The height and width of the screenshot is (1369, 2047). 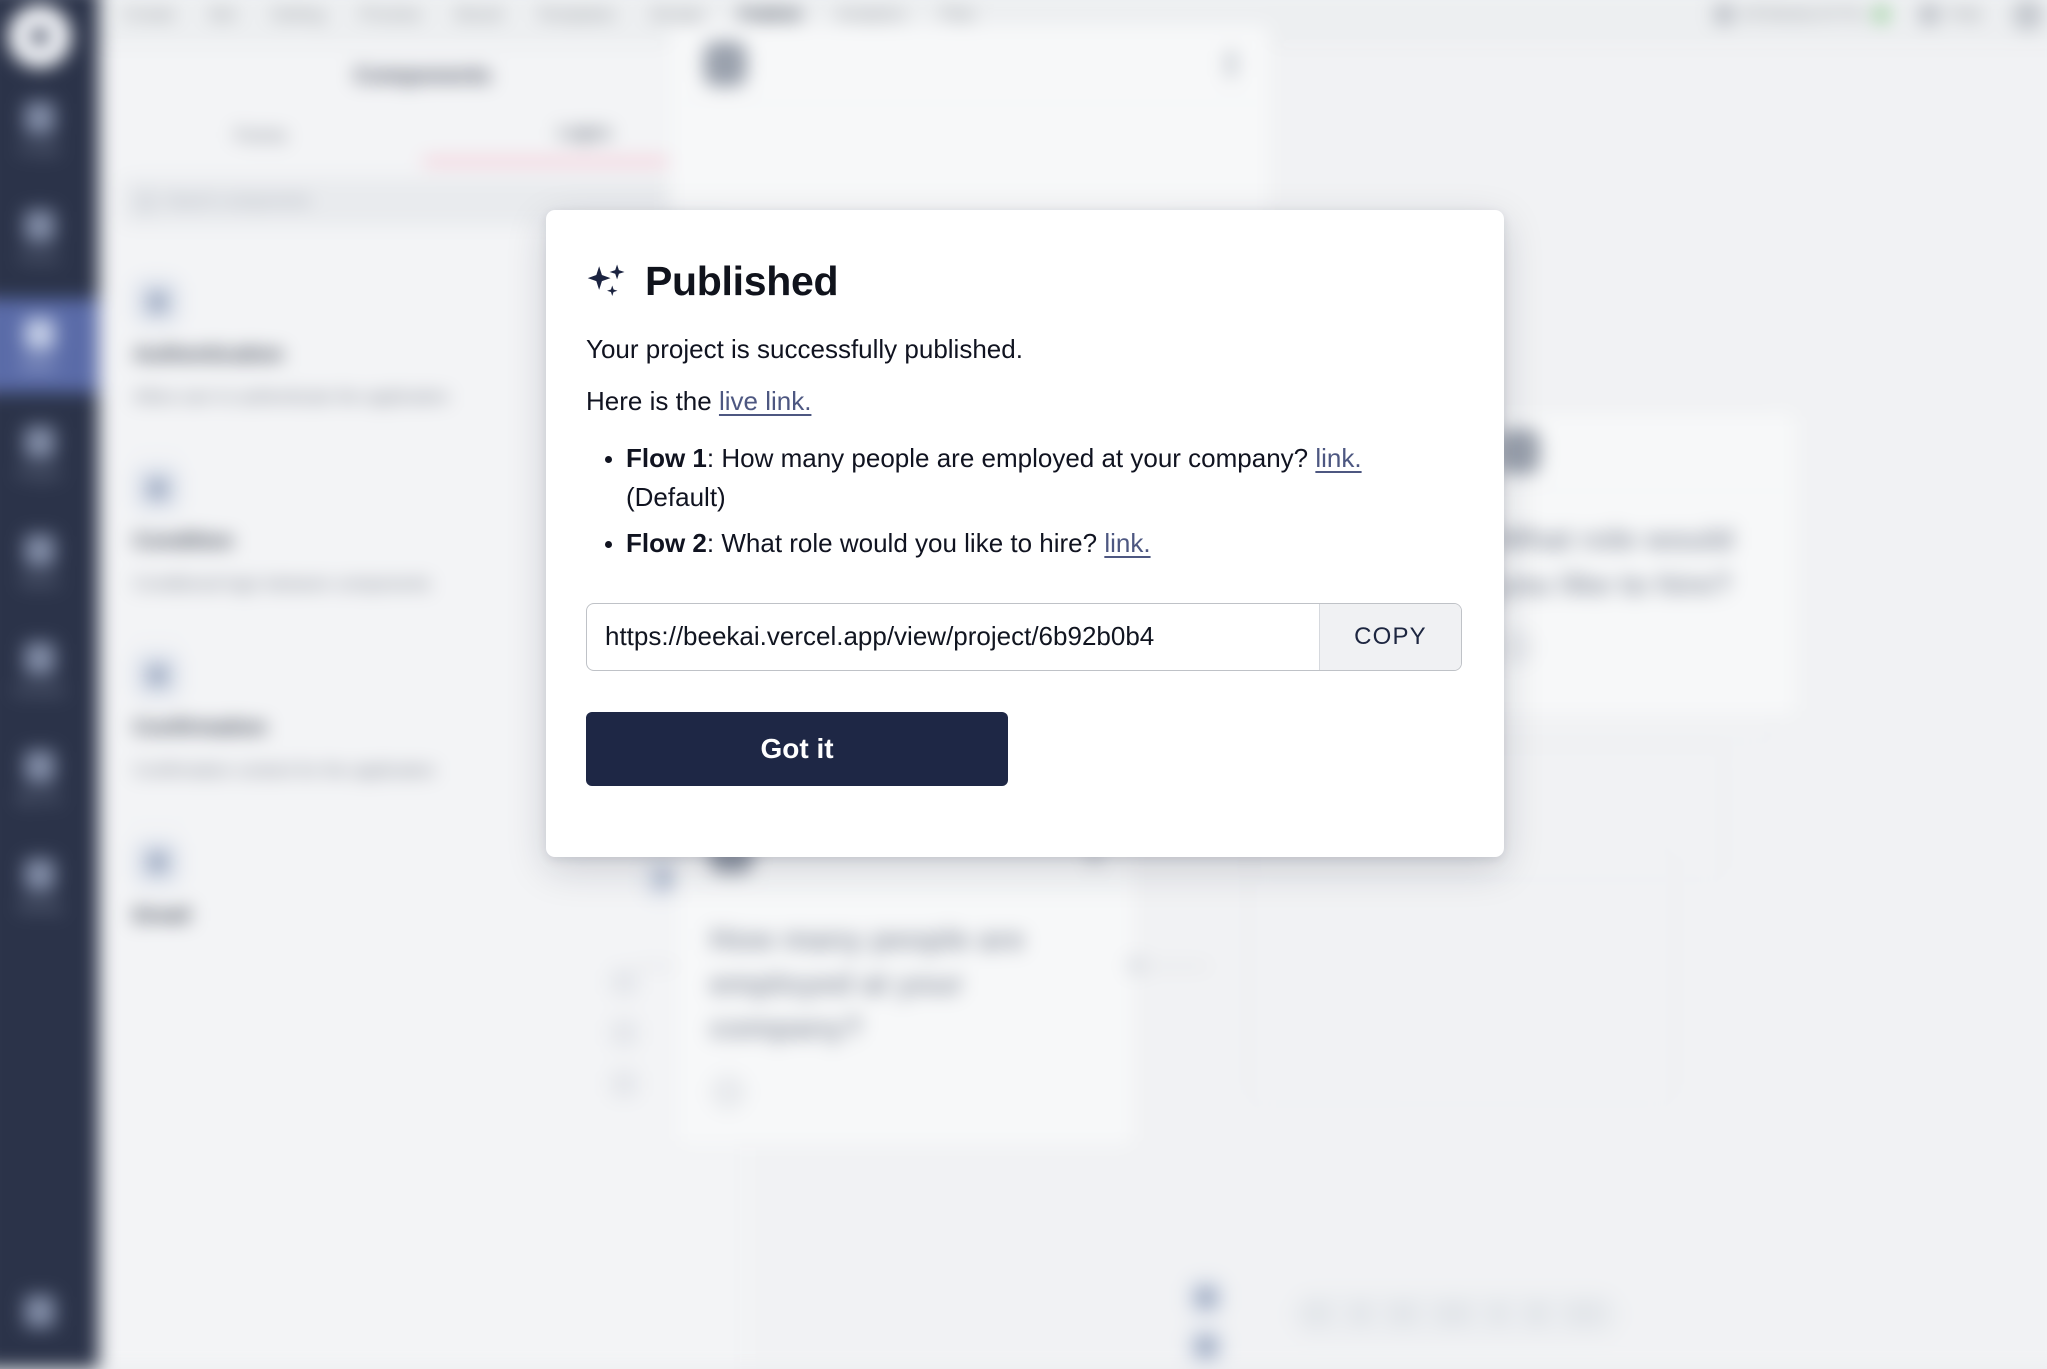 What do you see at coordinates (39, 473) in the screenshot?
I see `sidebar-item-label: Project` at bounding box center [39, 473].